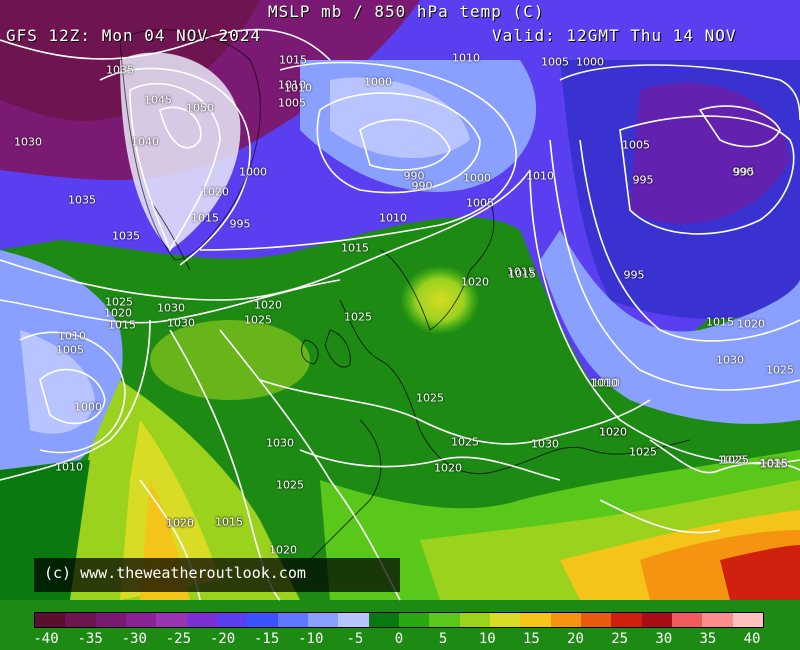 This screenshot has width=800, height=650. What do you see at coordinates (708, 639) in the screenshot?
I see `color-scale-tick-label: 35` at bounding box center [708, 639].